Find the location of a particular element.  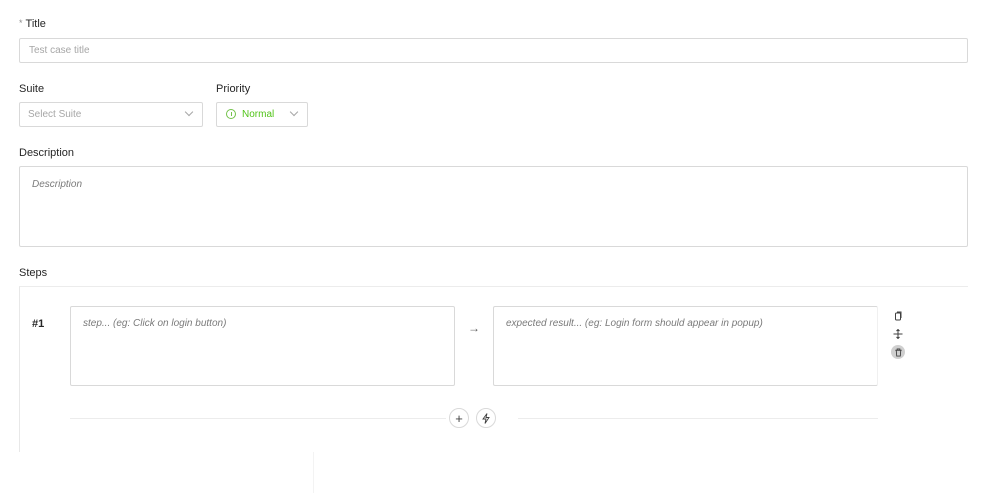

suite-select: Select Suite is located at coordinates (111, 114).